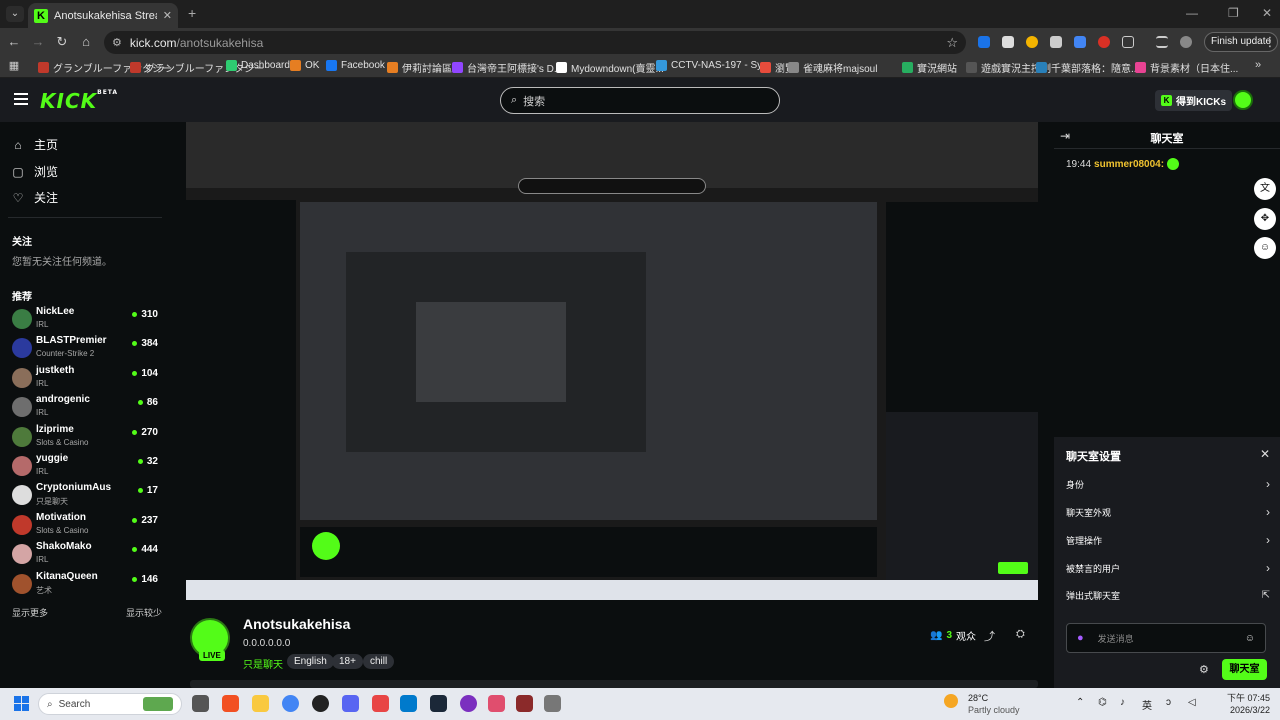 This screenshot has height=720, width=1280. Describe the element at coordinates (35, 144) in the screenshot. I see `sidebar-item-home: ⌂ 主页` at that location.